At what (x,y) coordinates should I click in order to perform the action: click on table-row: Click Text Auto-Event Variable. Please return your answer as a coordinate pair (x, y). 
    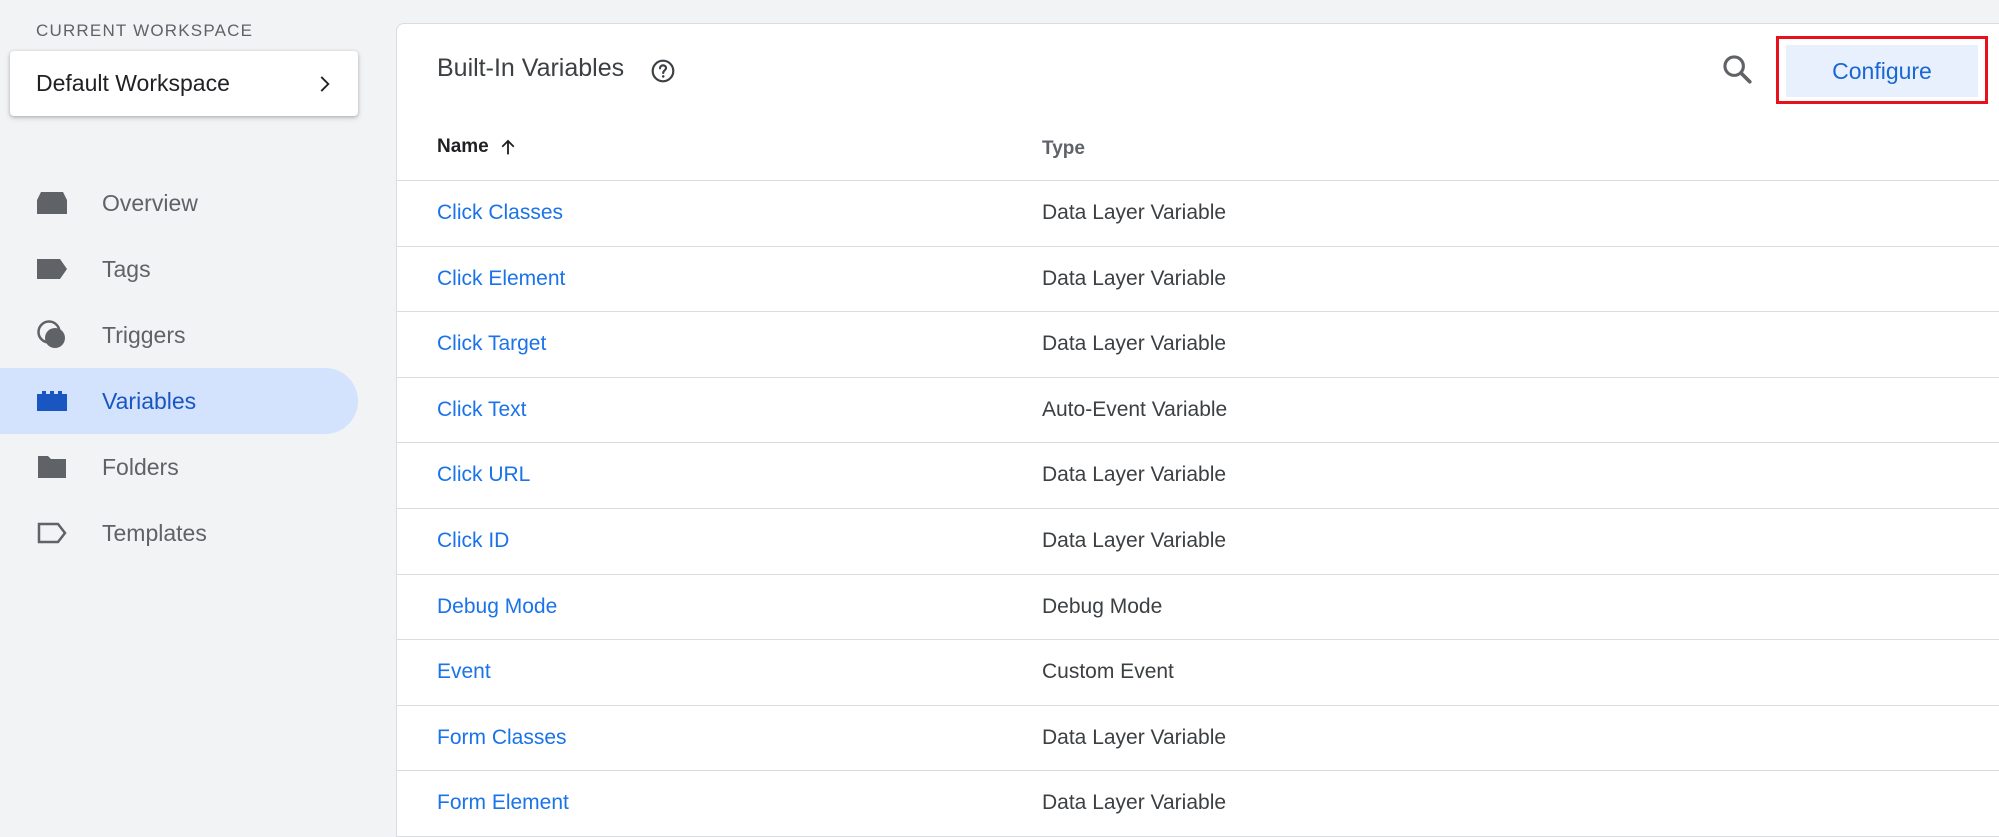
    Looking at the image, I should click on (1198, 411).